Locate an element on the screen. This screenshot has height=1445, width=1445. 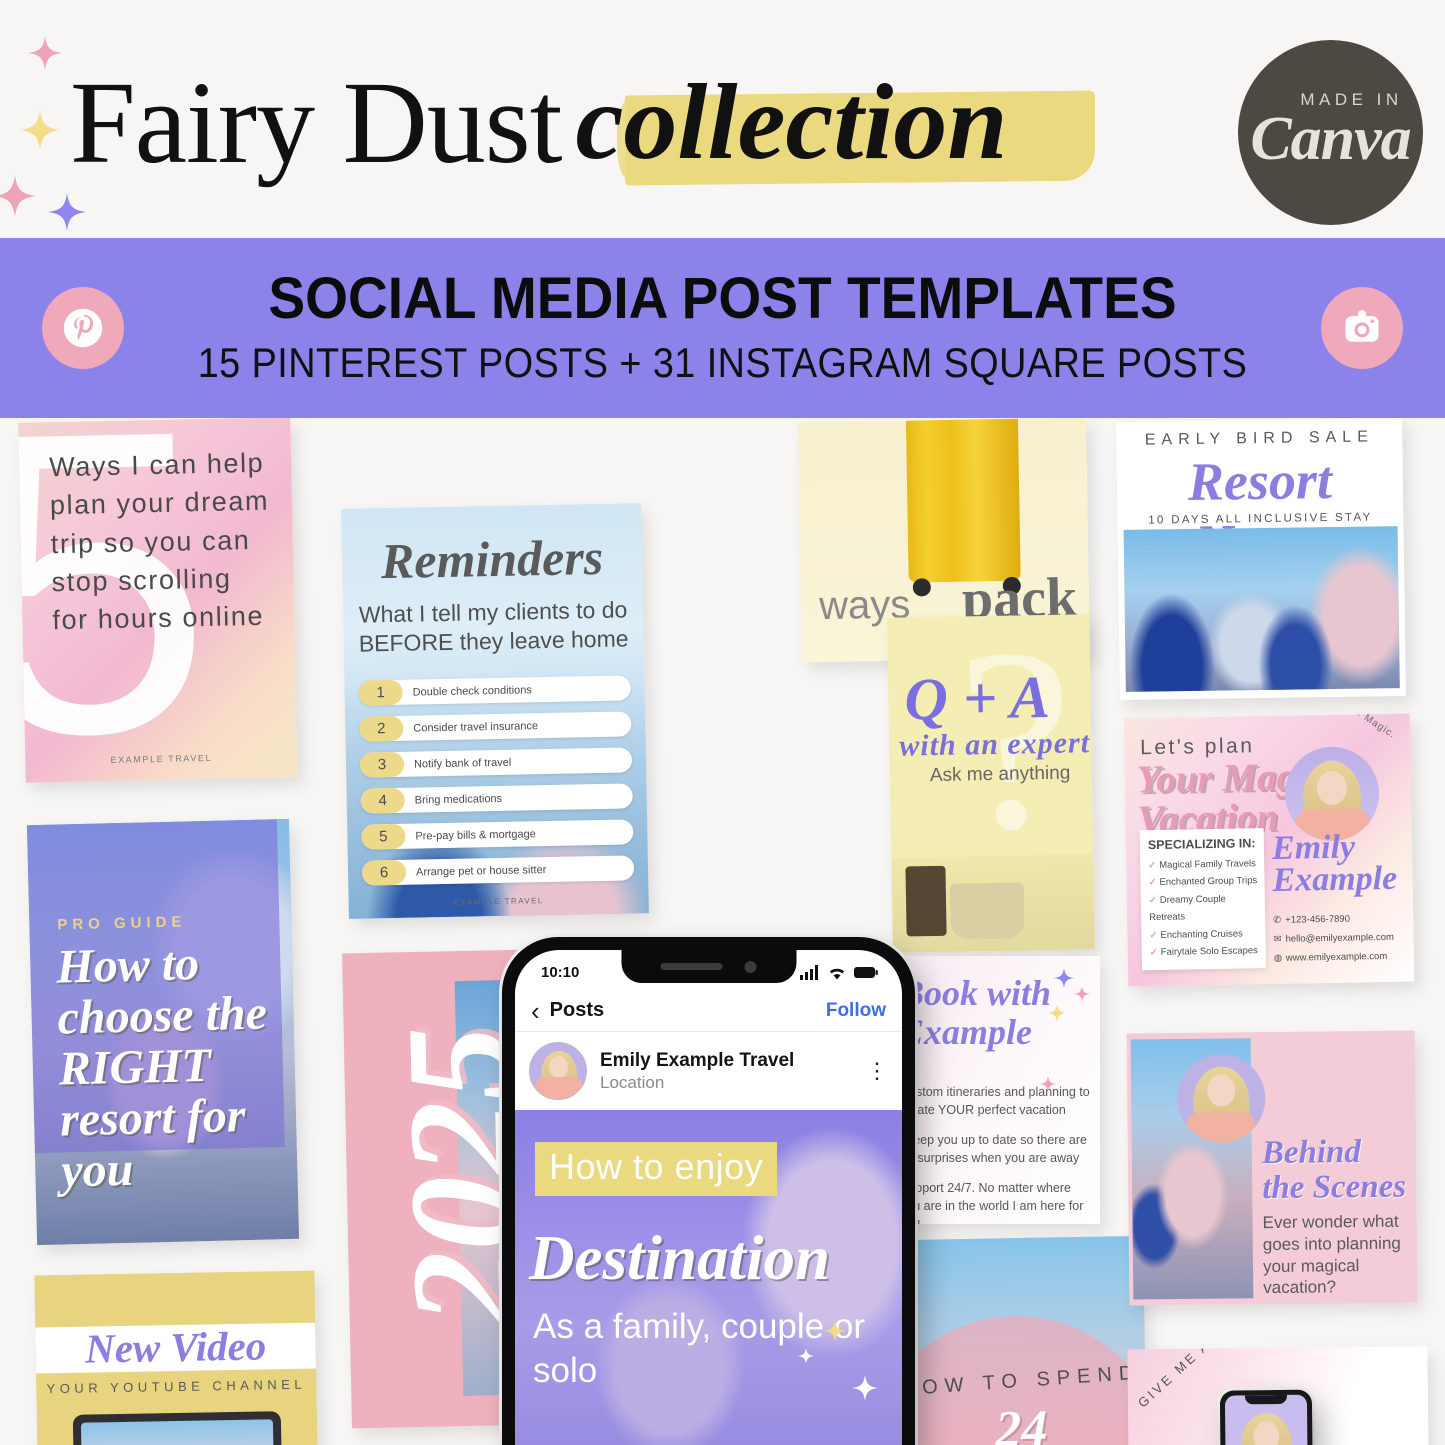
item-number: 3 is located at coordinates (382, 764).